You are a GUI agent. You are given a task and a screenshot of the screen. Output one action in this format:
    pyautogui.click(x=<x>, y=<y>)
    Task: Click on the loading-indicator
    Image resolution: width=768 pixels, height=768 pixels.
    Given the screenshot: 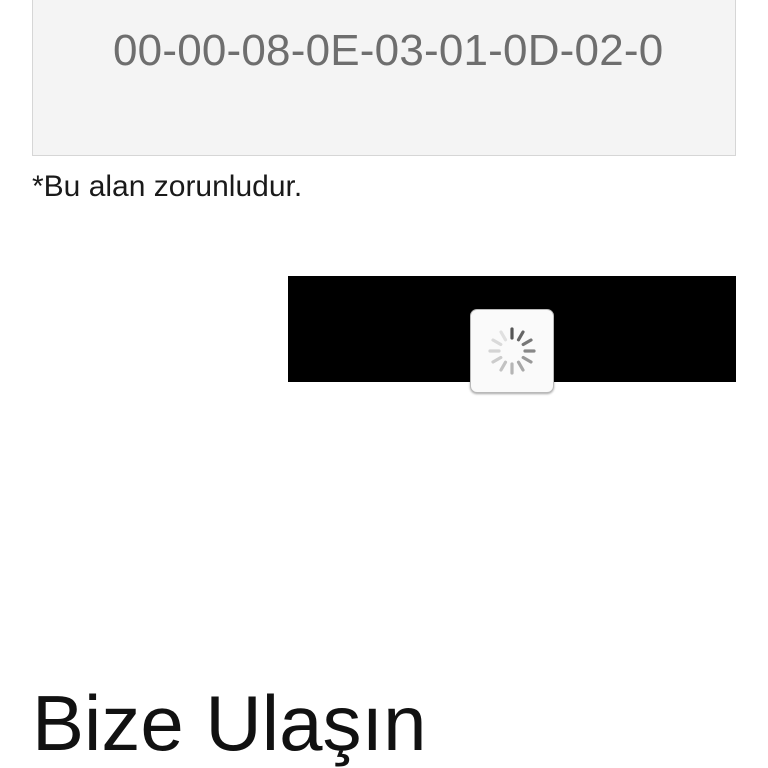 What is the action you would take?
    pyautogui.click(x=512, y=351)
    